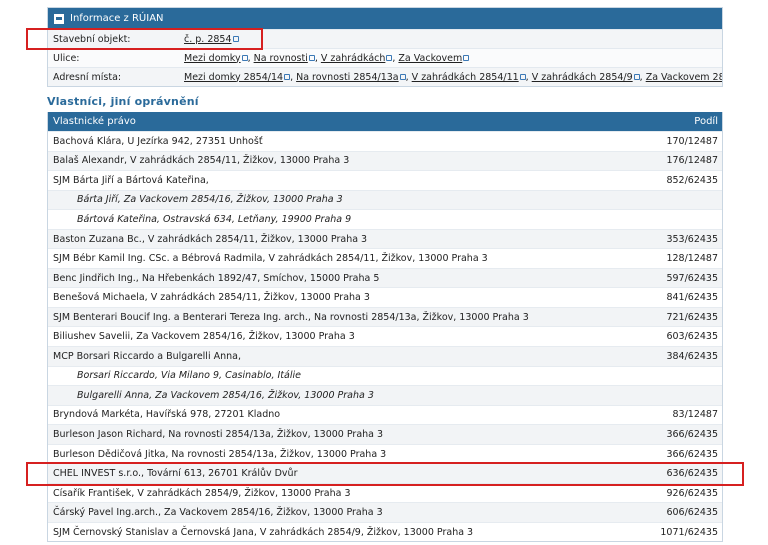 The image size is (768, 545). I want to click on adresni-mista-label: Adresní místa:, so click(87, 77).